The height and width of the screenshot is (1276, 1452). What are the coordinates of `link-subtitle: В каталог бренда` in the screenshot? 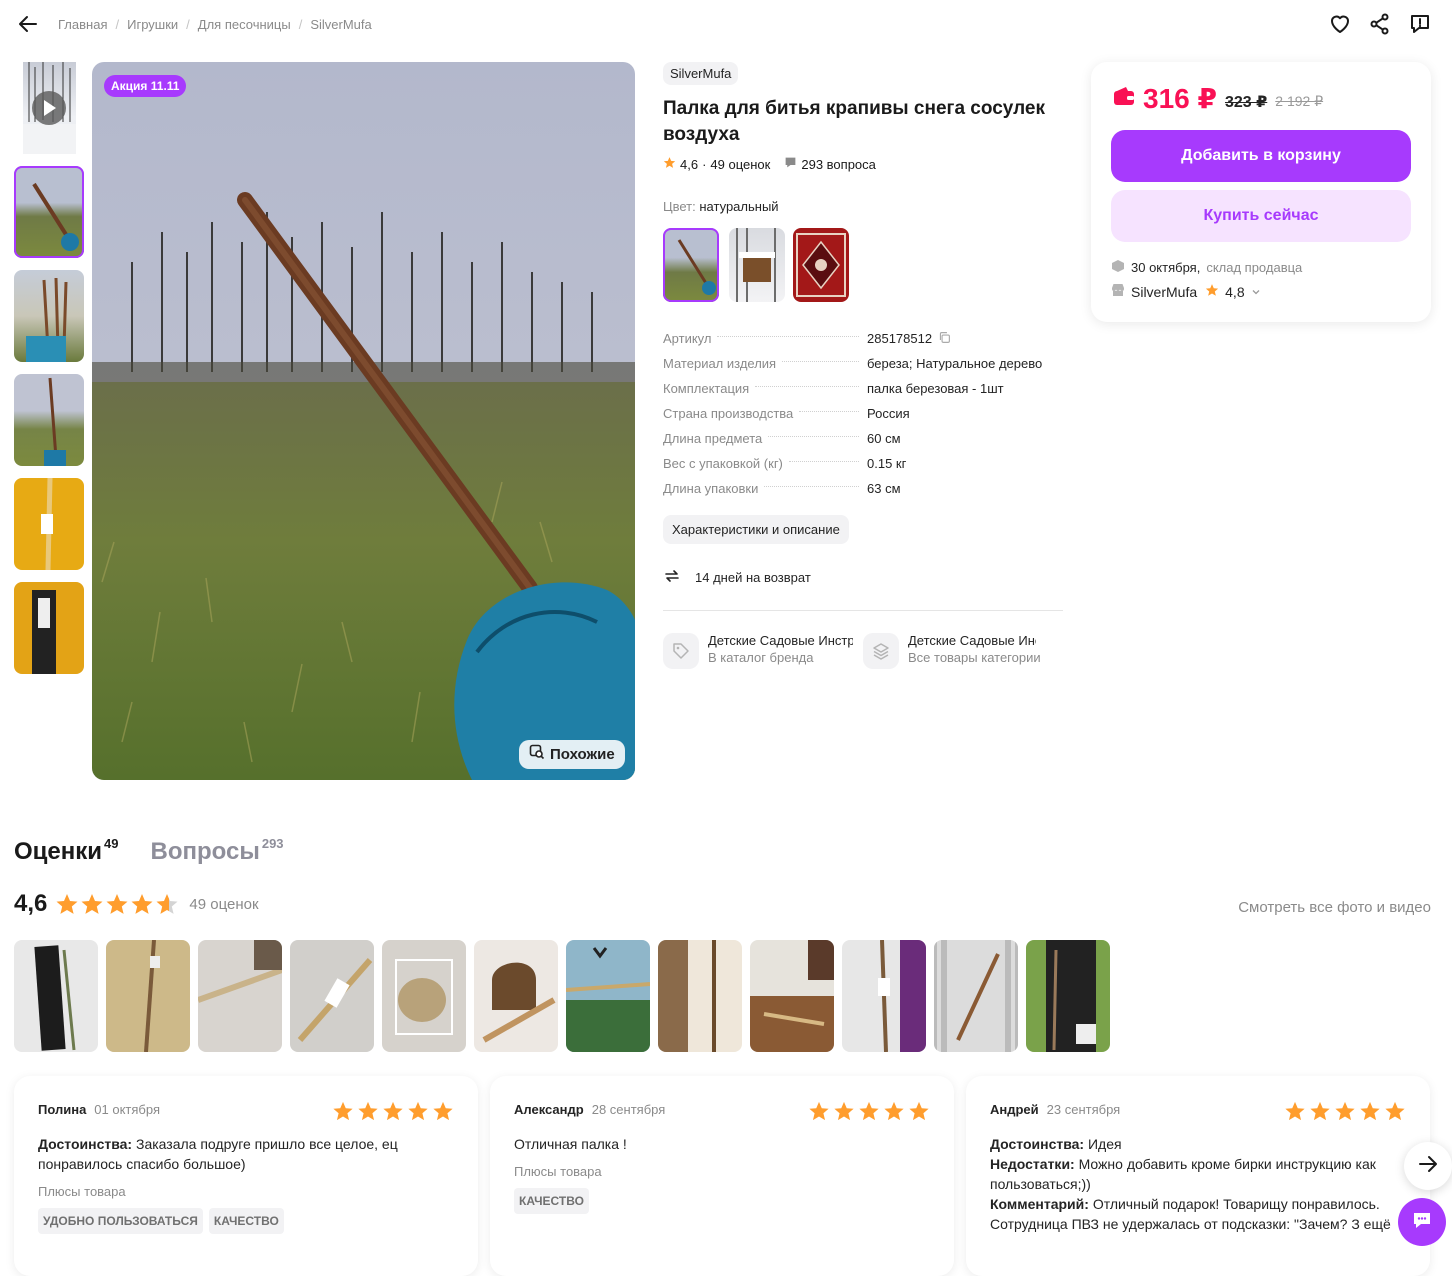 It's located at (761, 657).